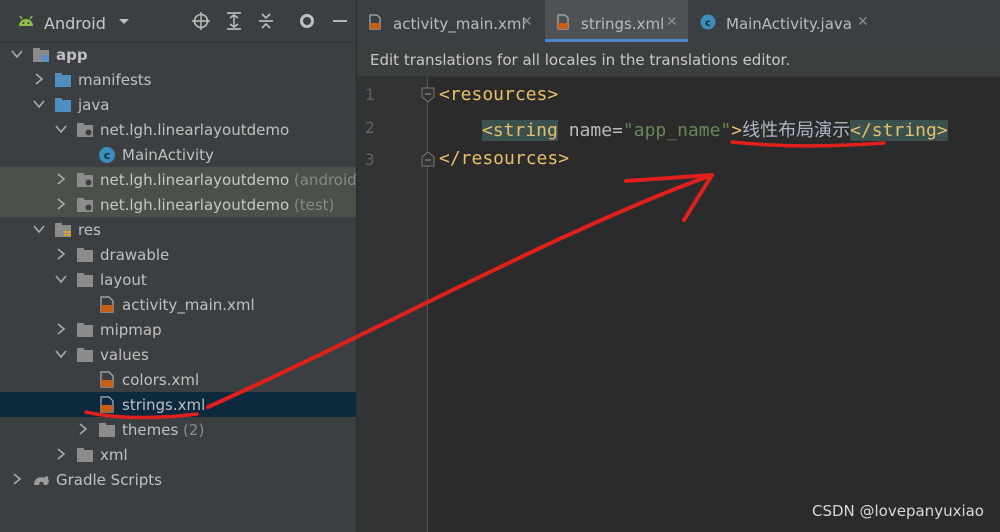 The width and height of the screenshot is (1000, 532). I want to click on tree-item-colors-xml: colors.xml, so click(178, 379).